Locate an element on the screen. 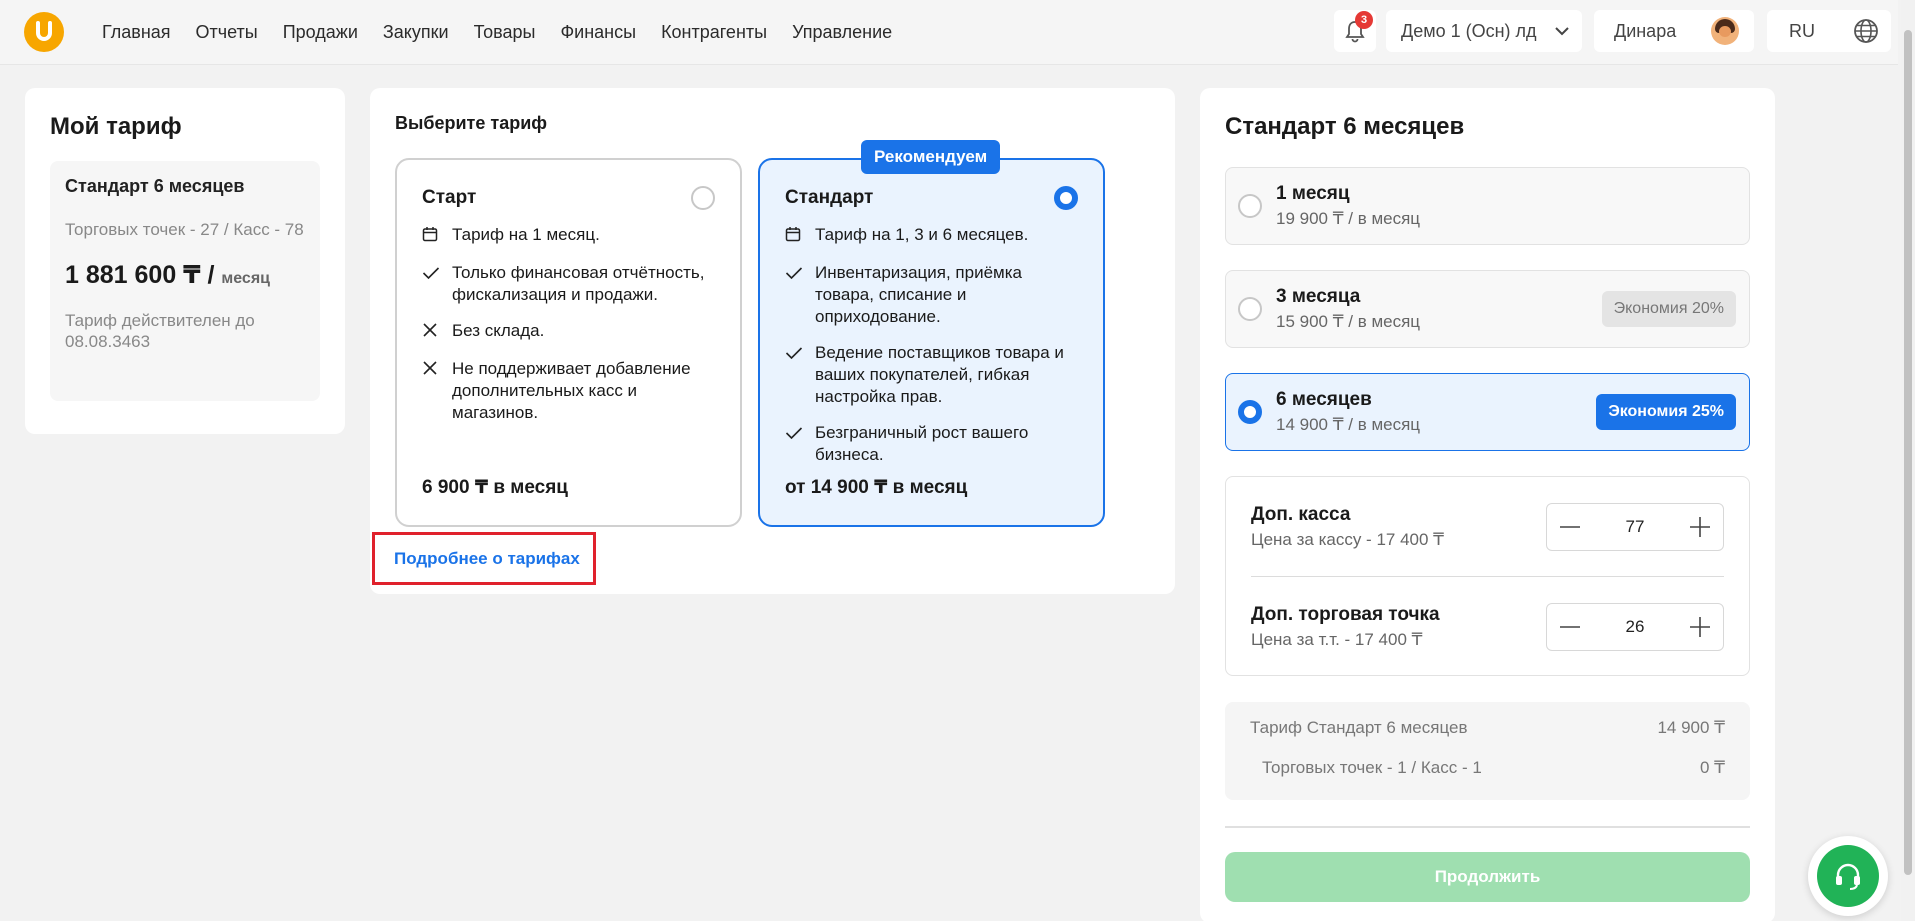 The image size is (1915, 921). company-select-value: Демо 1 (Осн) лд is located at coordinates (1469, 30).